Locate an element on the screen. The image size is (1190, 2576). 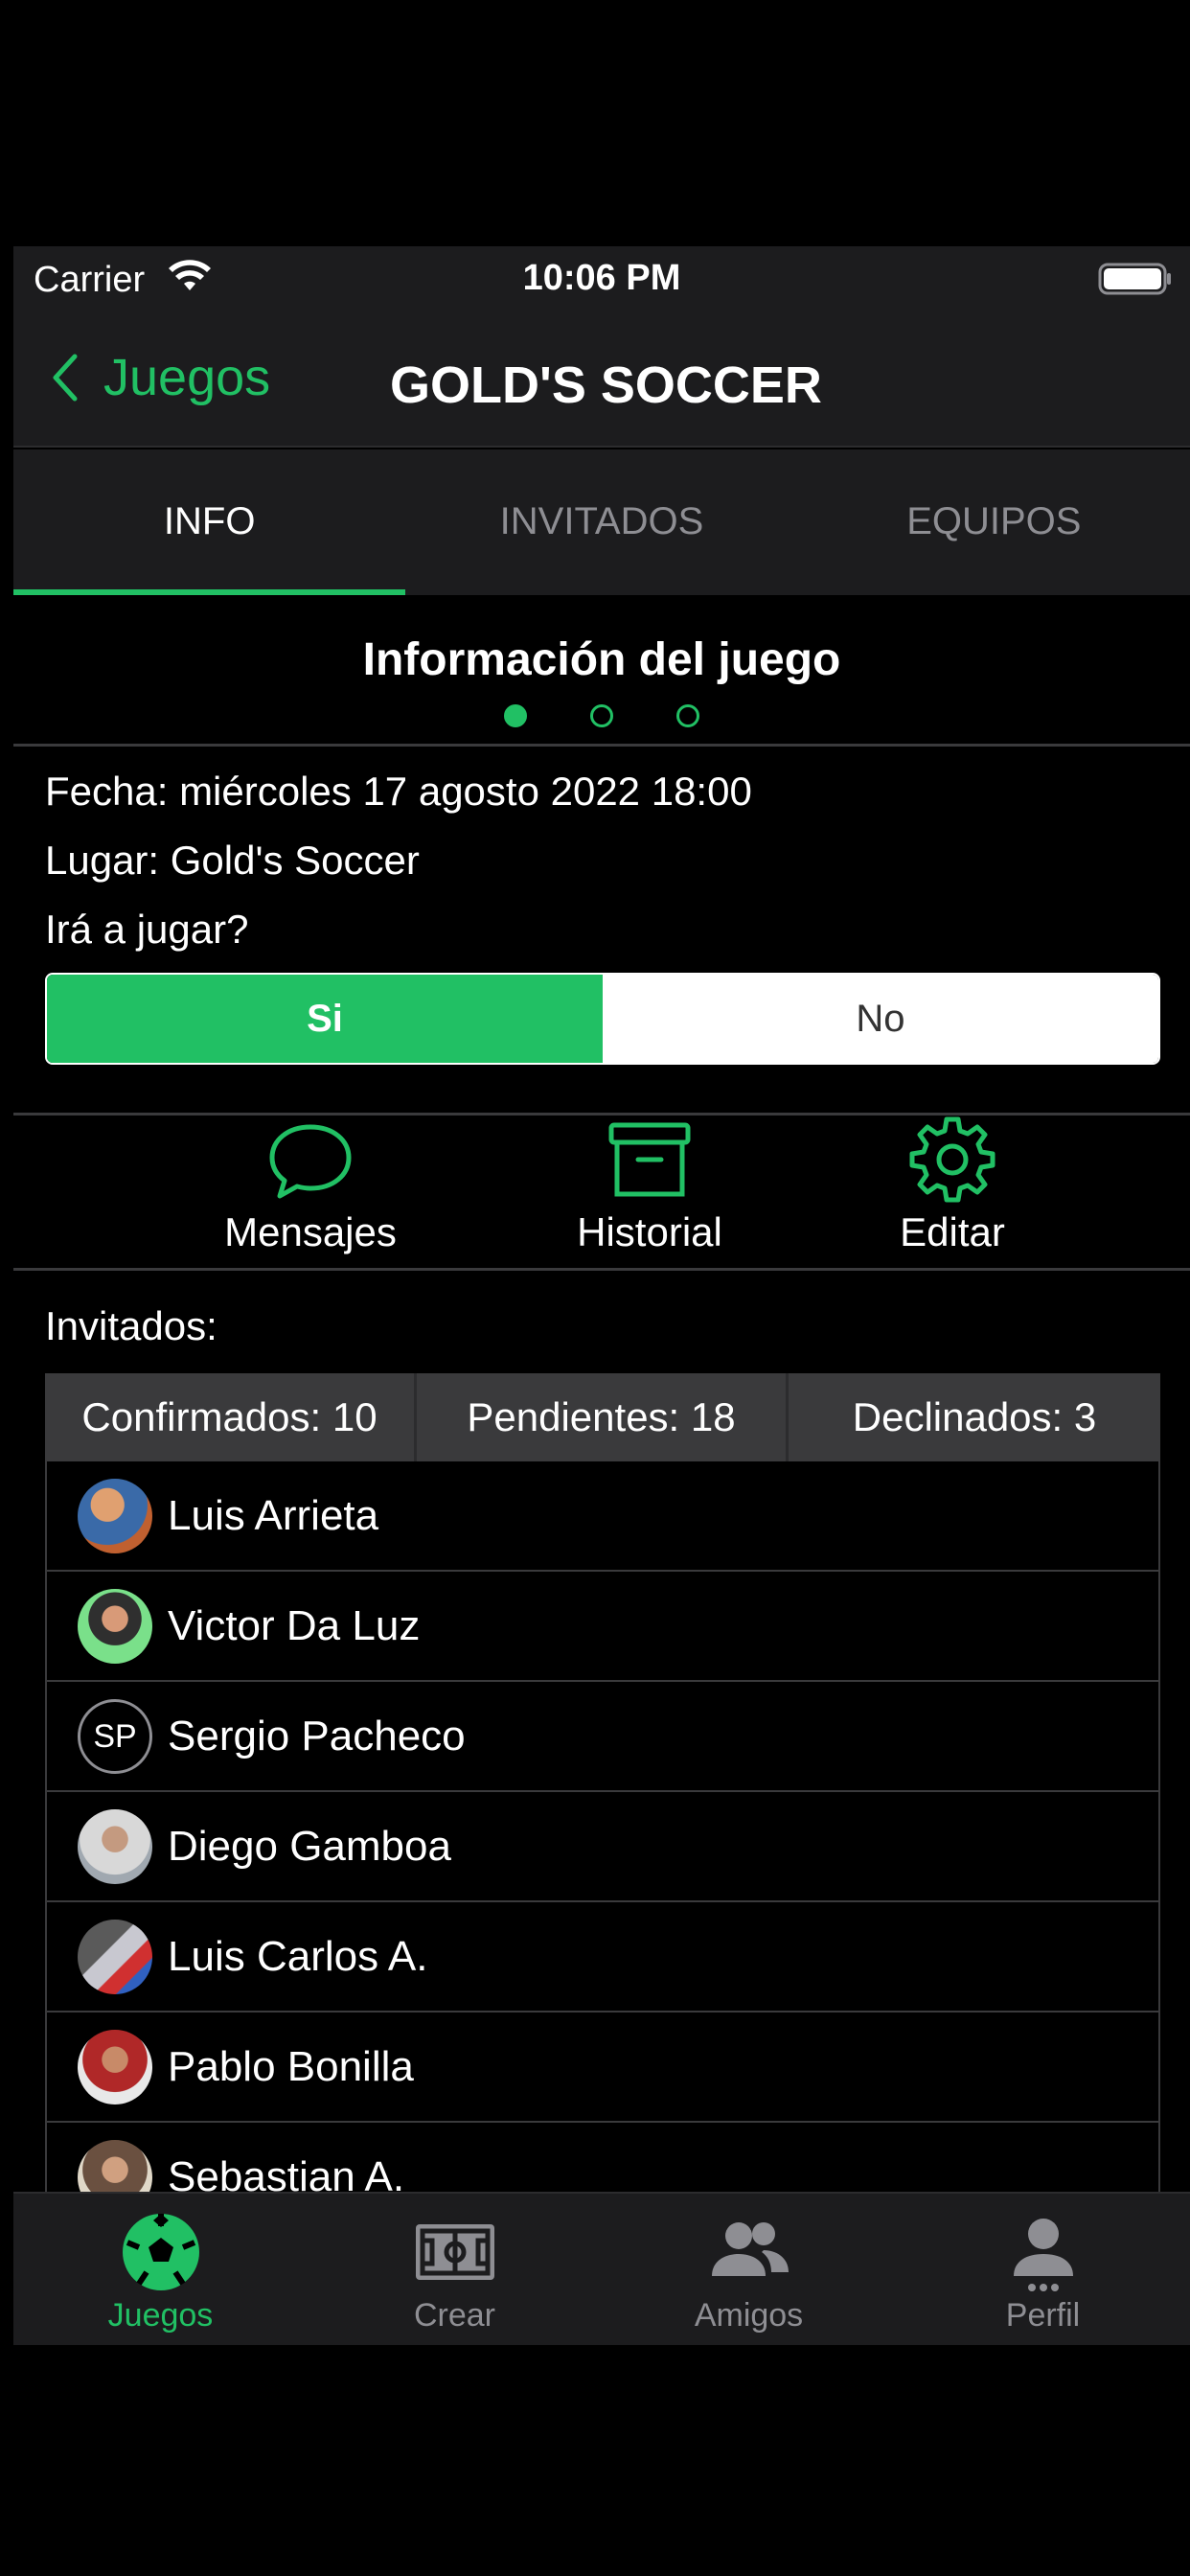
person-name: Sergio Pacheco is located at coordinates (317, 1736).